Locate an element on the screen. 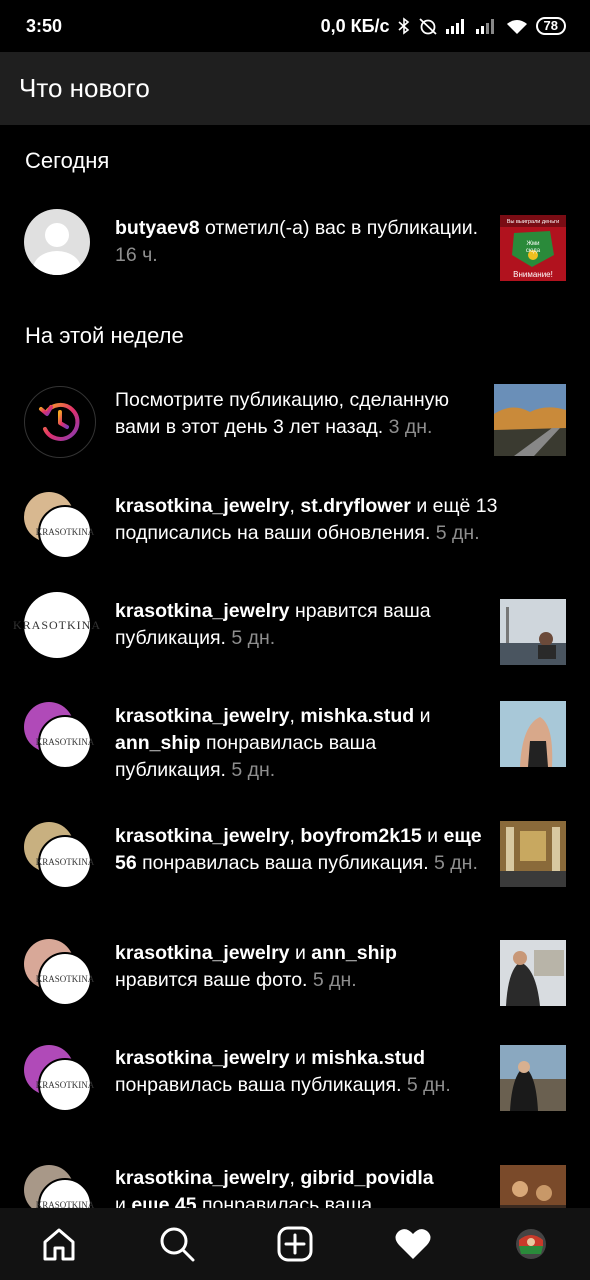 This screenshot has height=1280, width=590. section-title-this-week: На этой неделе is located at coordinates (104, 335).